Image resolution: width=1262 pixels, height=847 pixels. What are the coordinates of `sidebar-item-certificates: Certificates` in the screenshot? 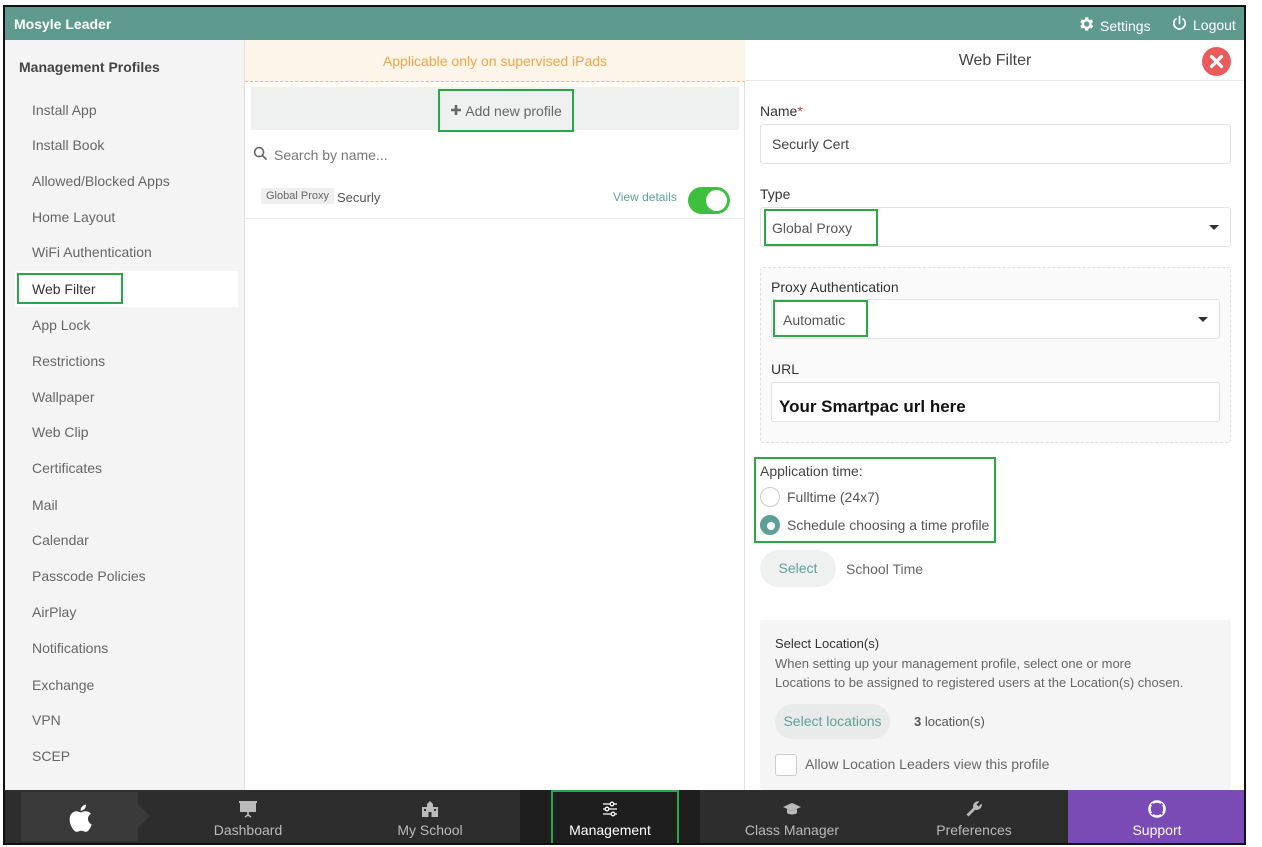 It's located at (67, 468).